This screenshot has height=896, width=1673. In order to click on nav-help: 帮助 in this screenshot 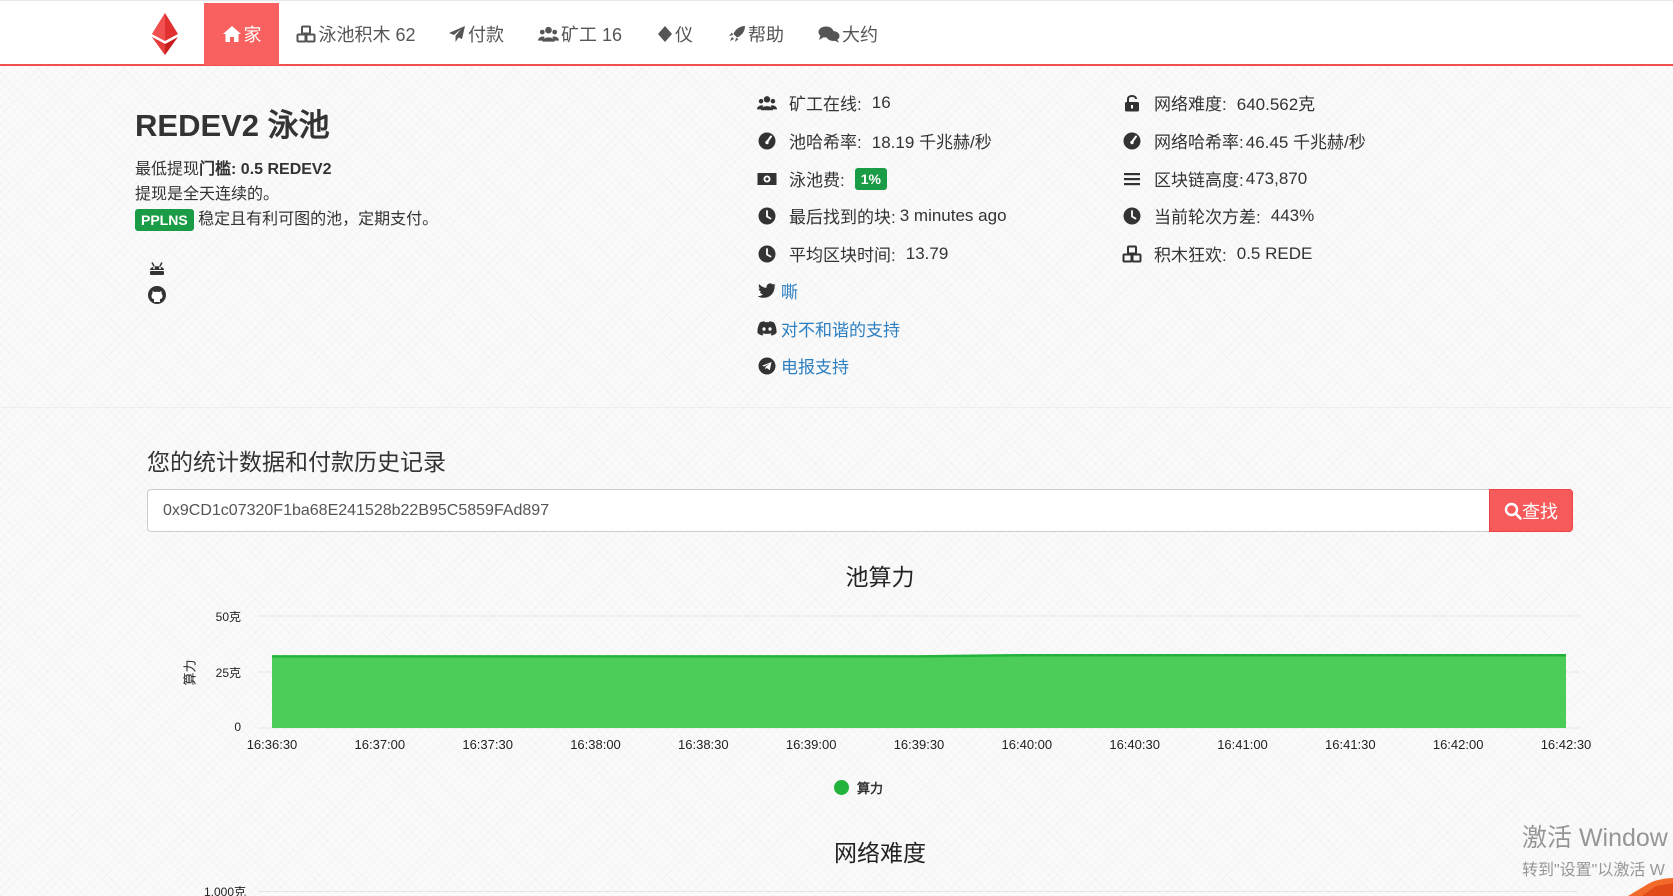, I will do `click(756, 34)`.